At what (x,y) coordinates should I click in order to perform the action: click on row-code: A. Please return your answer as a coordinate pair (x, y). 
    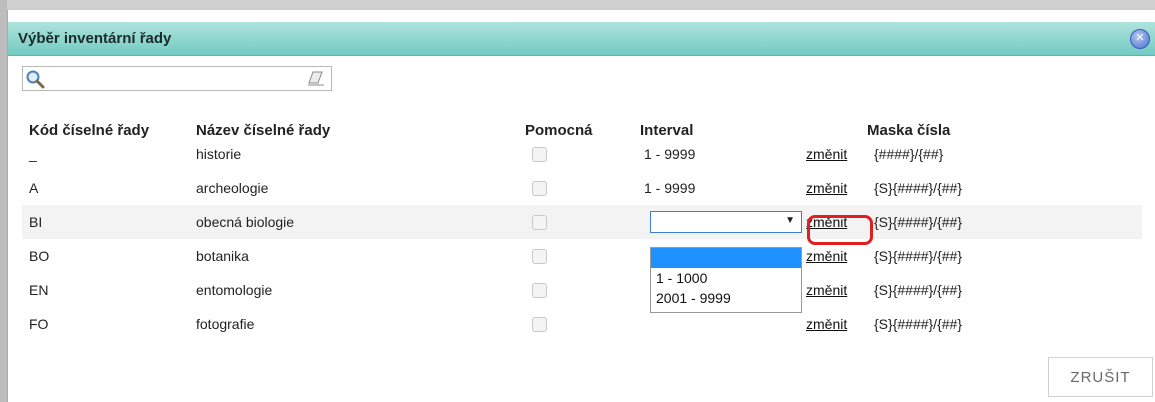
    Looking at the image, I should click on (34, 188).